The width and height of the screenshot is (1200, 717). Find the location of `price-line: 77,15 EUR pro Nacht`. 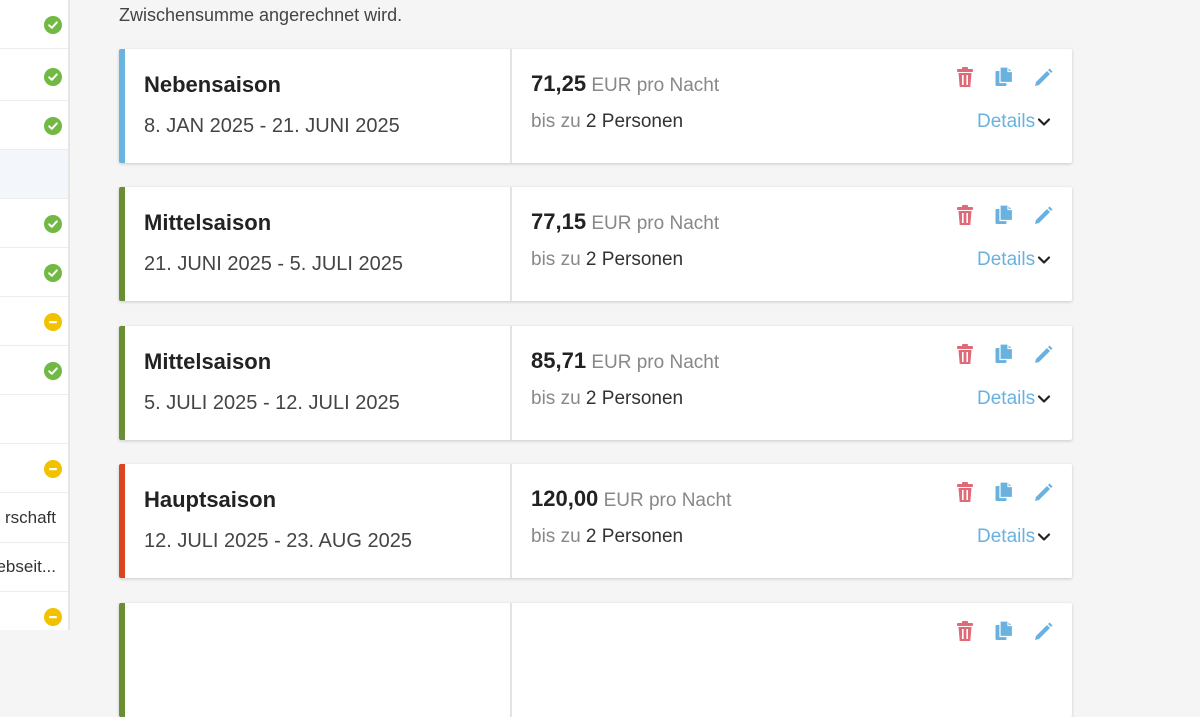

price-line: 77,15 EUR pro Nacht is located at coordinates (625, 222).